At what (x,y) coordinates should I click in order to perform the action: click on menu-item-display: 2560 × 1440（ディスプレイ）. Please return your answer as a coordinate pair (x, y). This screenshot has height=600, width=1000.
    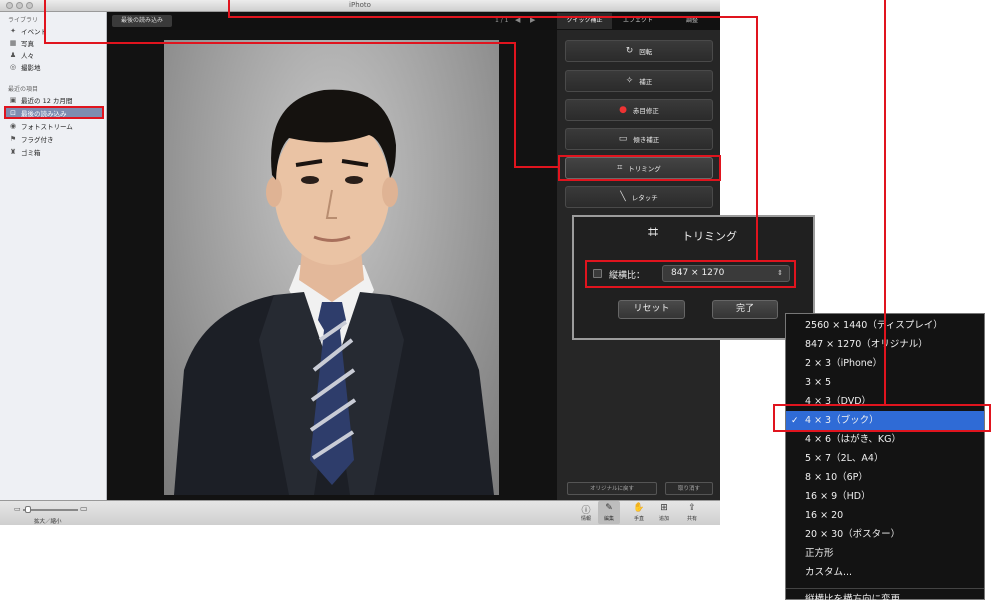
    Looking at the image, I should click on (874, 325).